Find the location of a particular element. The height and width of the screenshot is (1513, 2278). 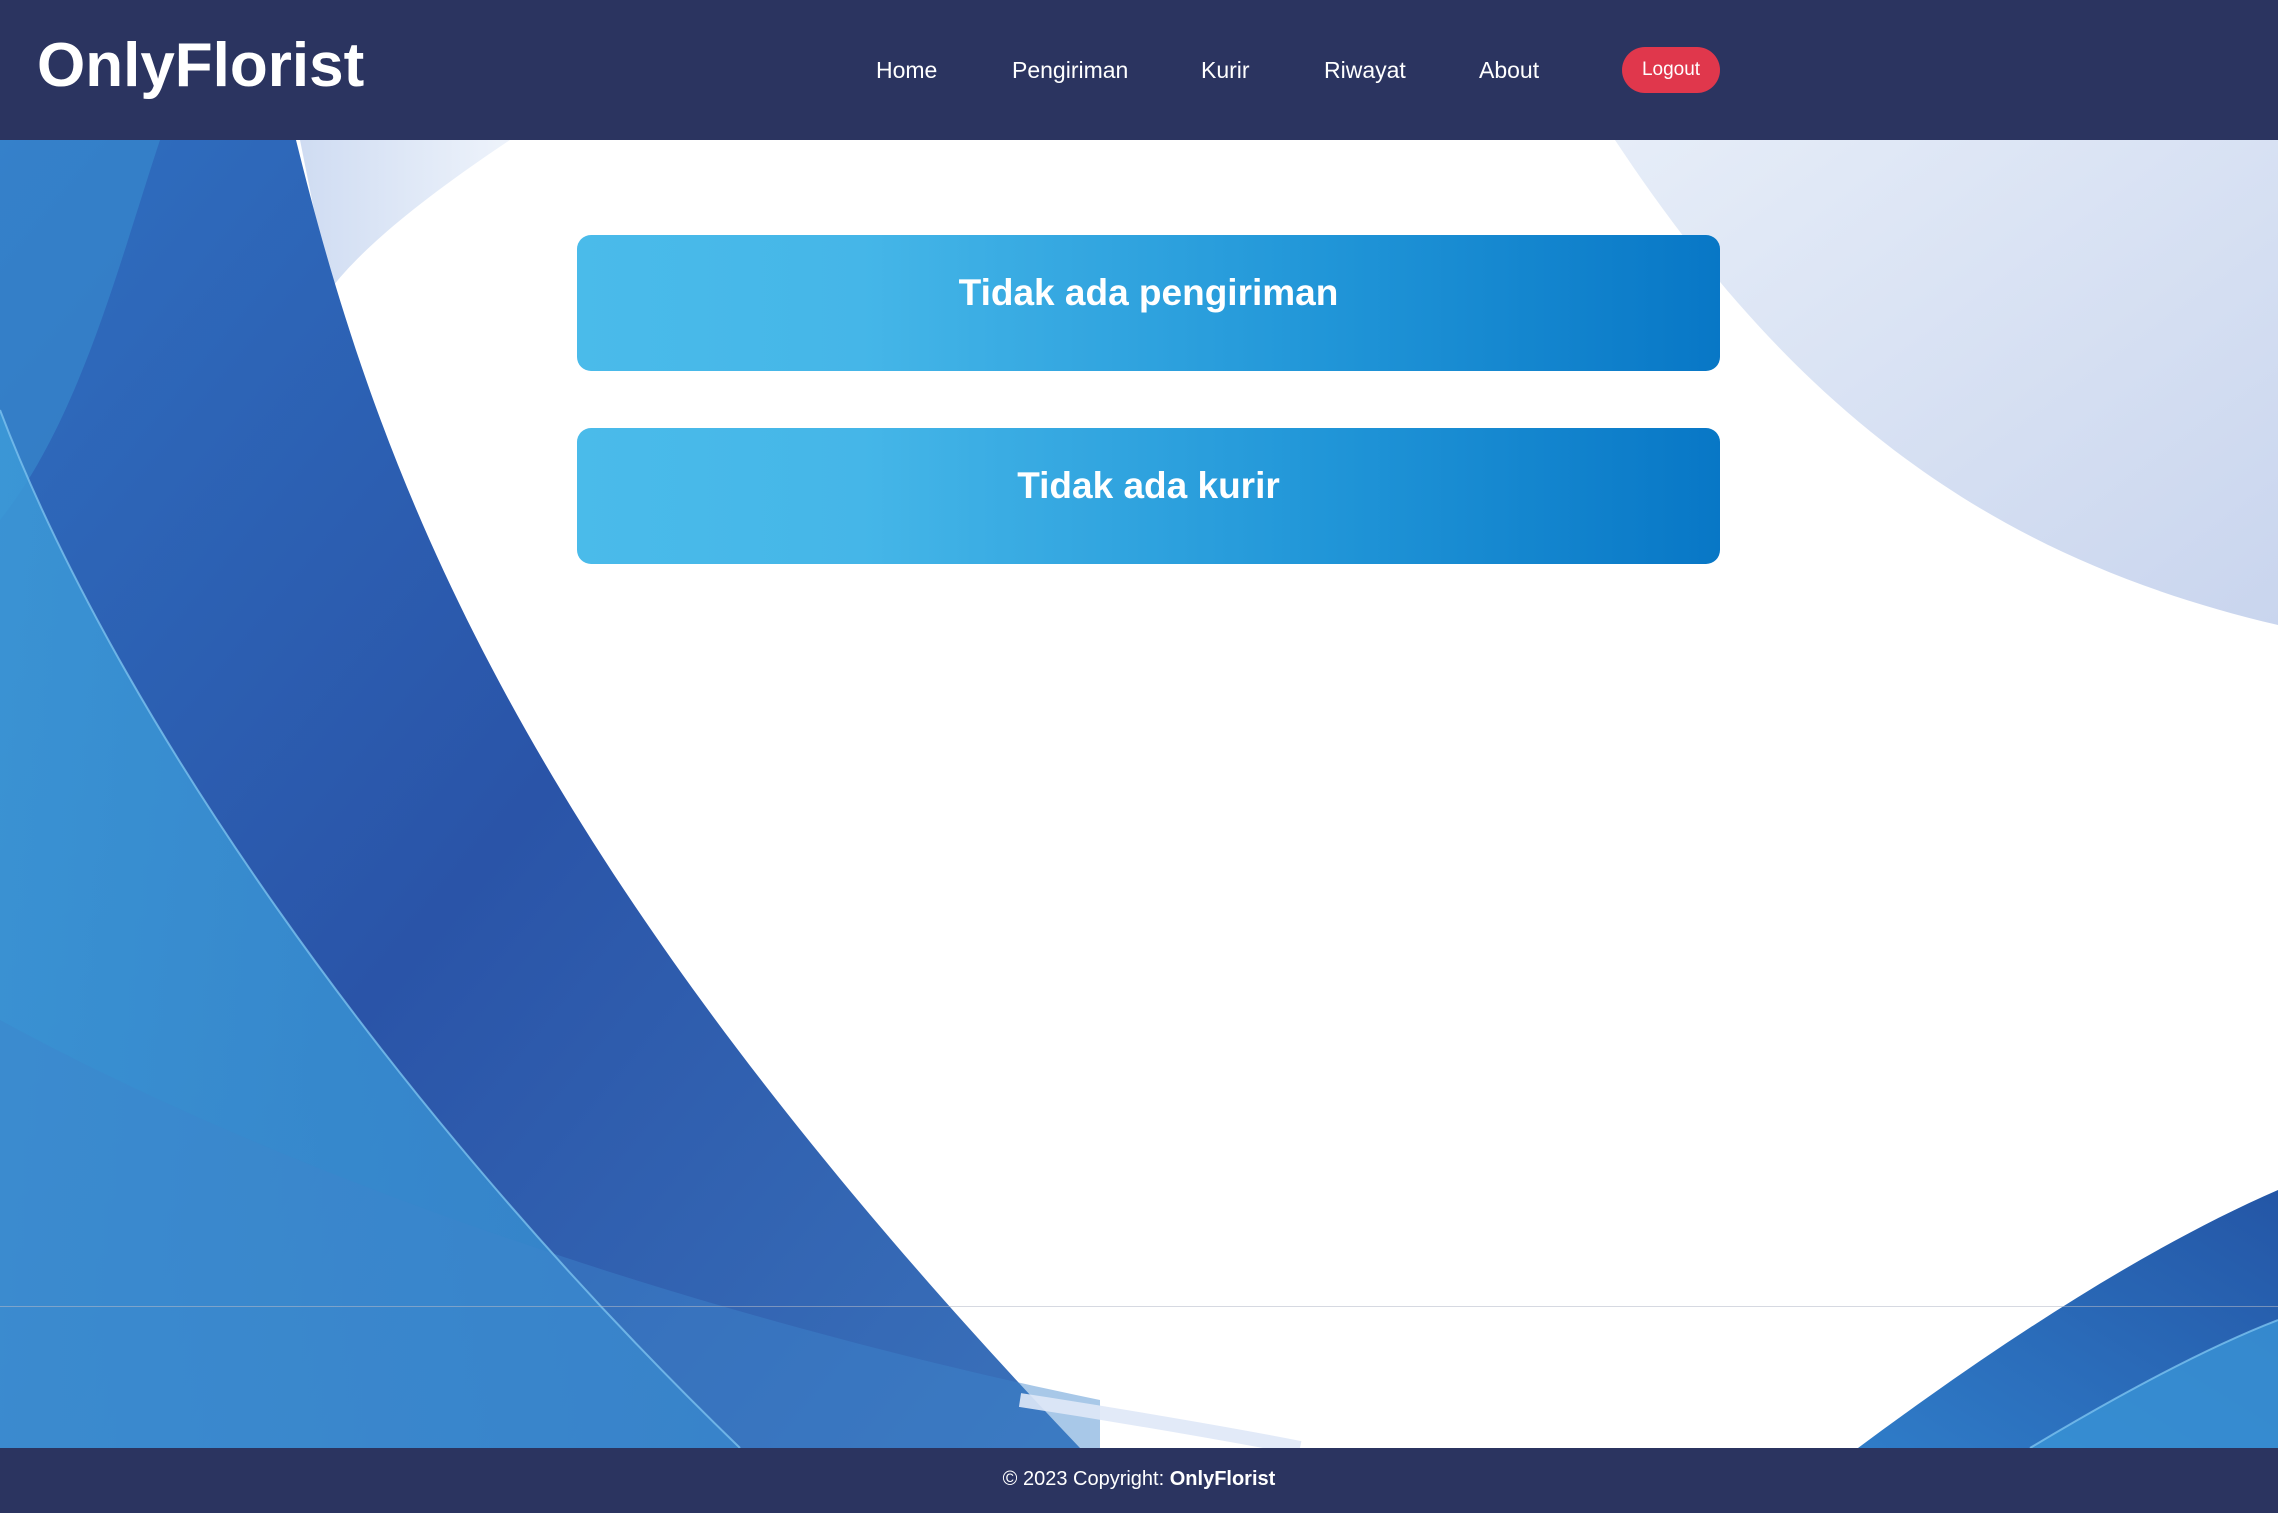

nav-link-riwayat: Riwayat is located at coordinates (1365, 70).